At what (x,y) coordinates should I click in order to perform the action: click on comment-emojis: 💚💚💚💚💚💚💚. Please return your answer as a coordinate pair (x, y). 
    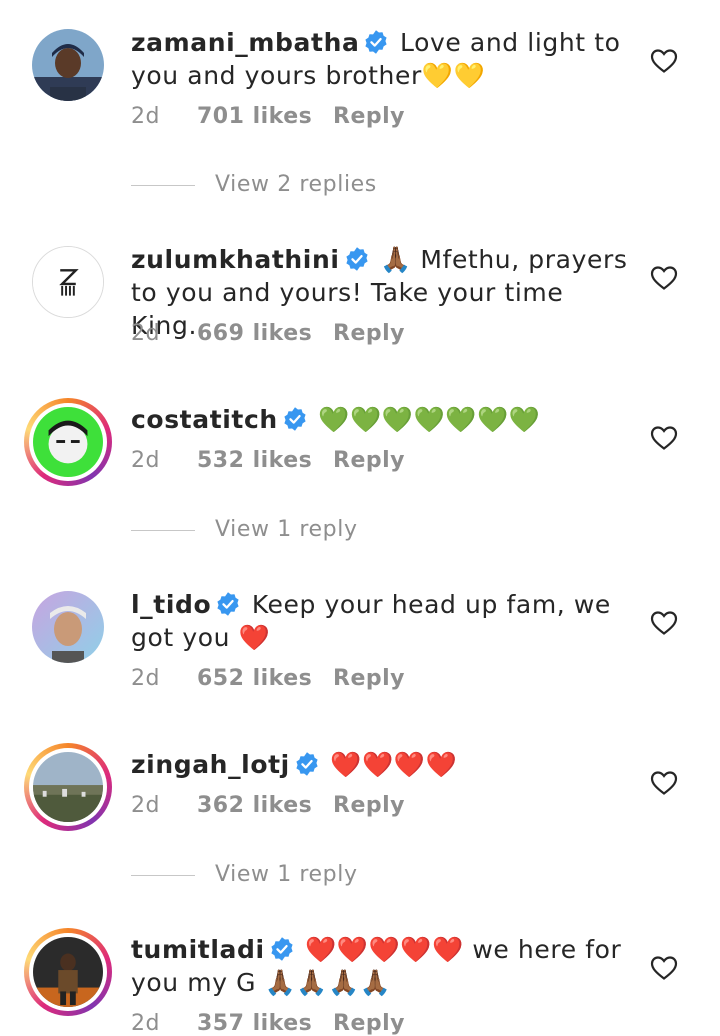
    Looking at the image, I should click on (429, 419).